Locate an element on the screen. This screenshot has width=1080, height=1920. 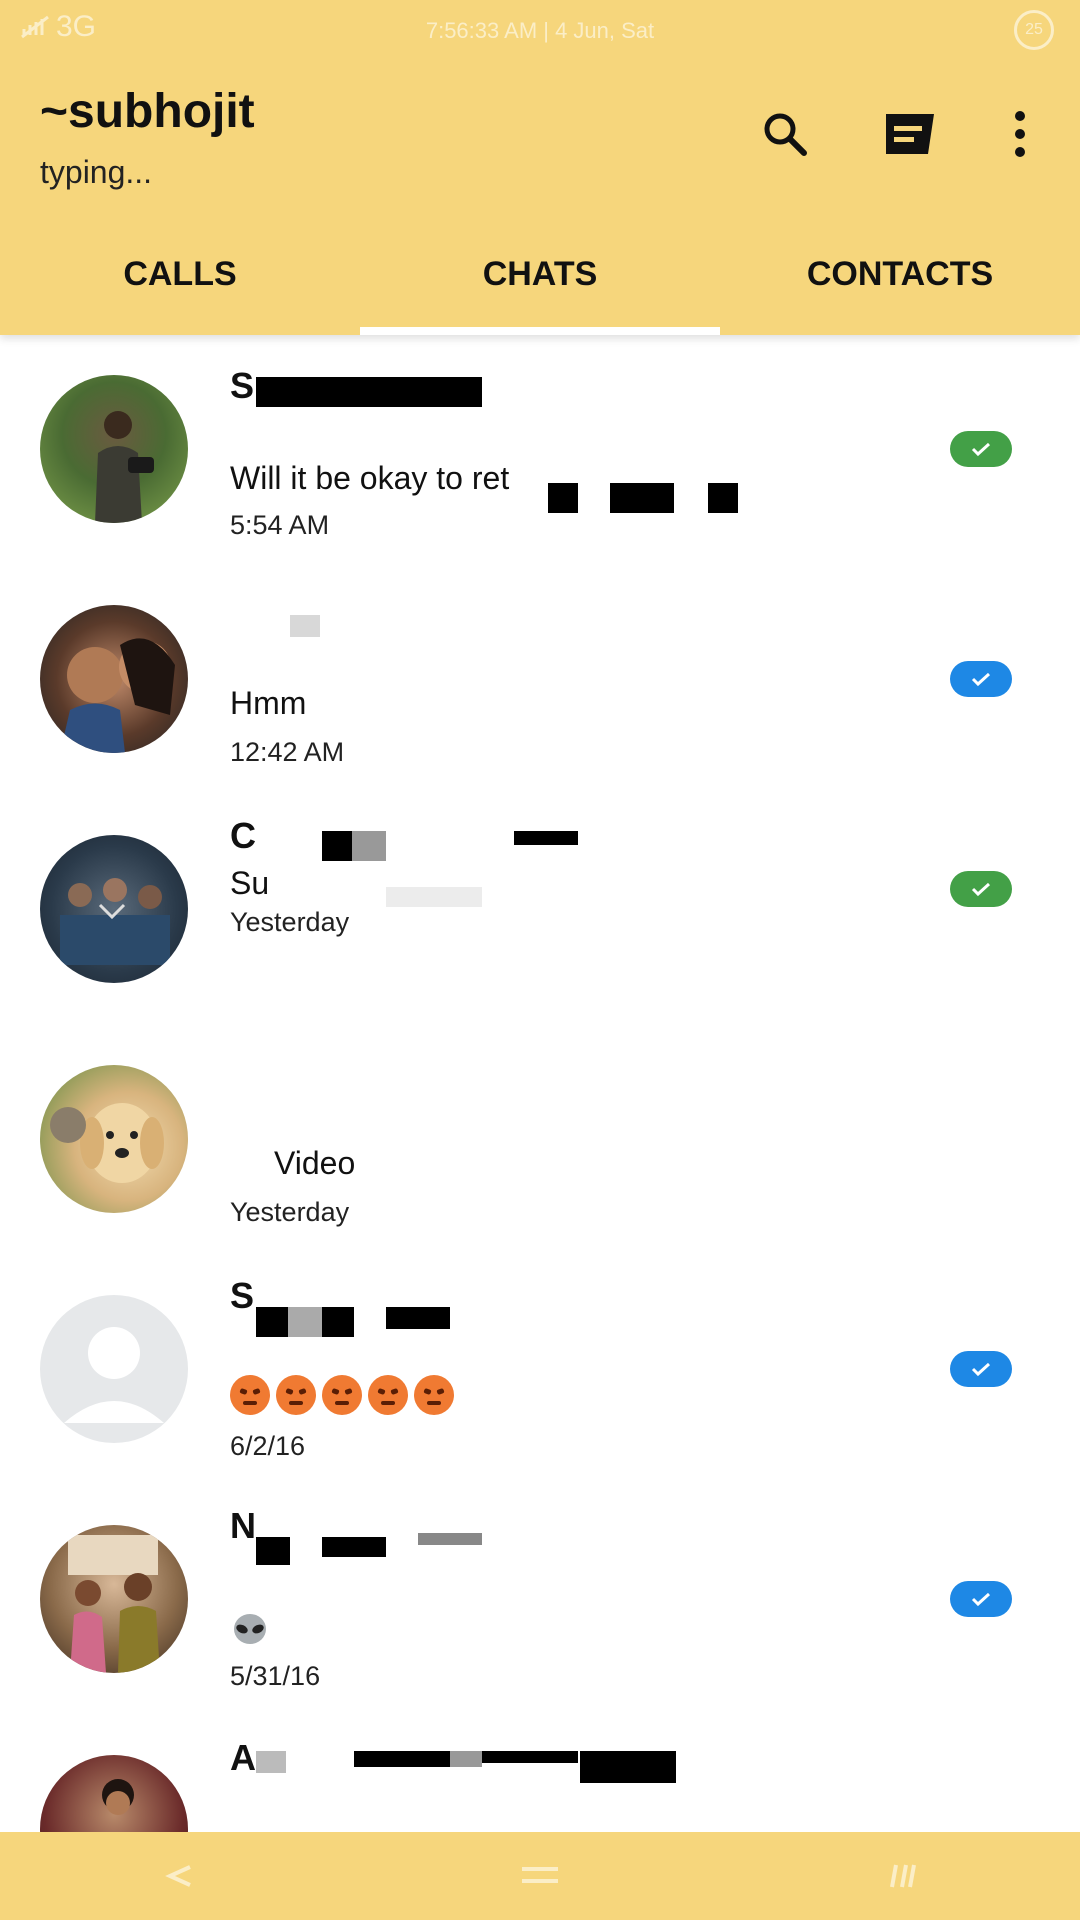
message-time: 6/2/16 is located at coordinates (268, 1446).